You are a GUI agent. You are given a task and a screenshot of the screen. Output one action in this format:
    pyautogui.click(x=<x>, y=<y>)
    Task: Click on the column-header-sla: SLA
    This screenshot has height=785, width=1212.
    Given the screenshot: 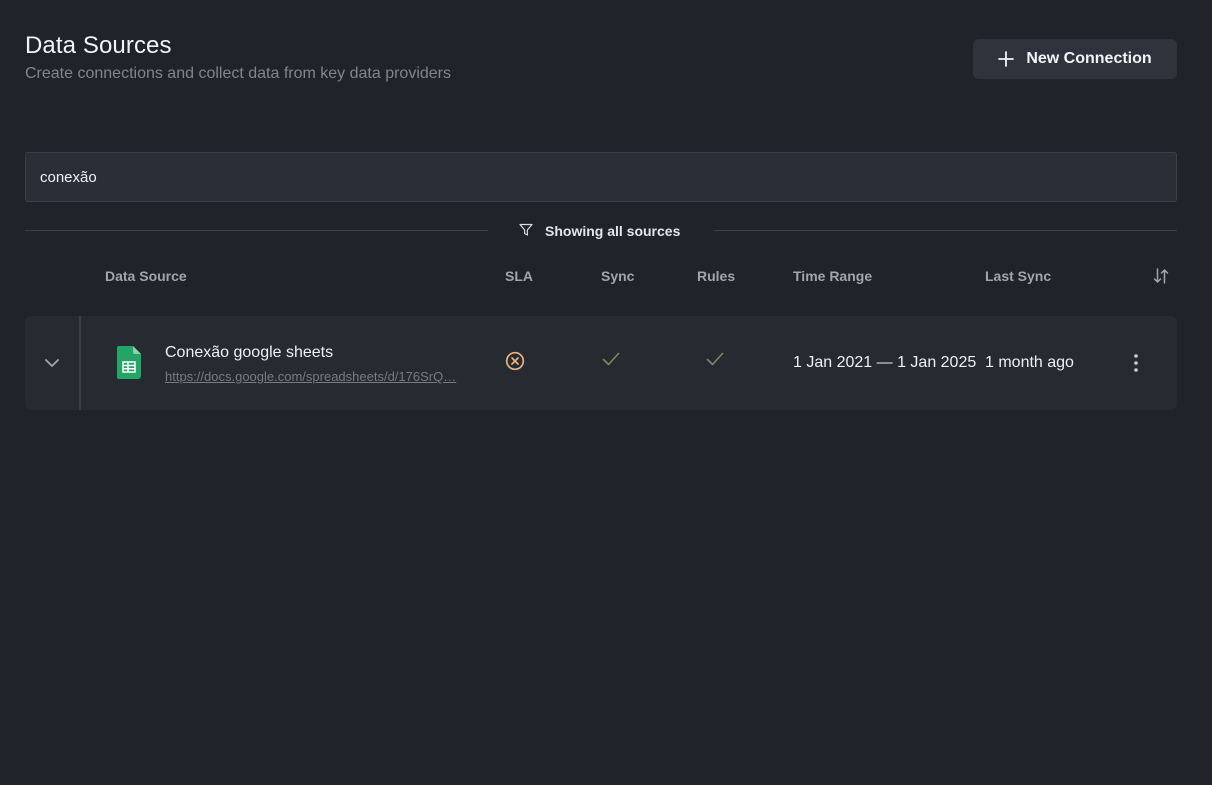 What is the action you would take?
    pyautogui.click(x=519, y=276)
    